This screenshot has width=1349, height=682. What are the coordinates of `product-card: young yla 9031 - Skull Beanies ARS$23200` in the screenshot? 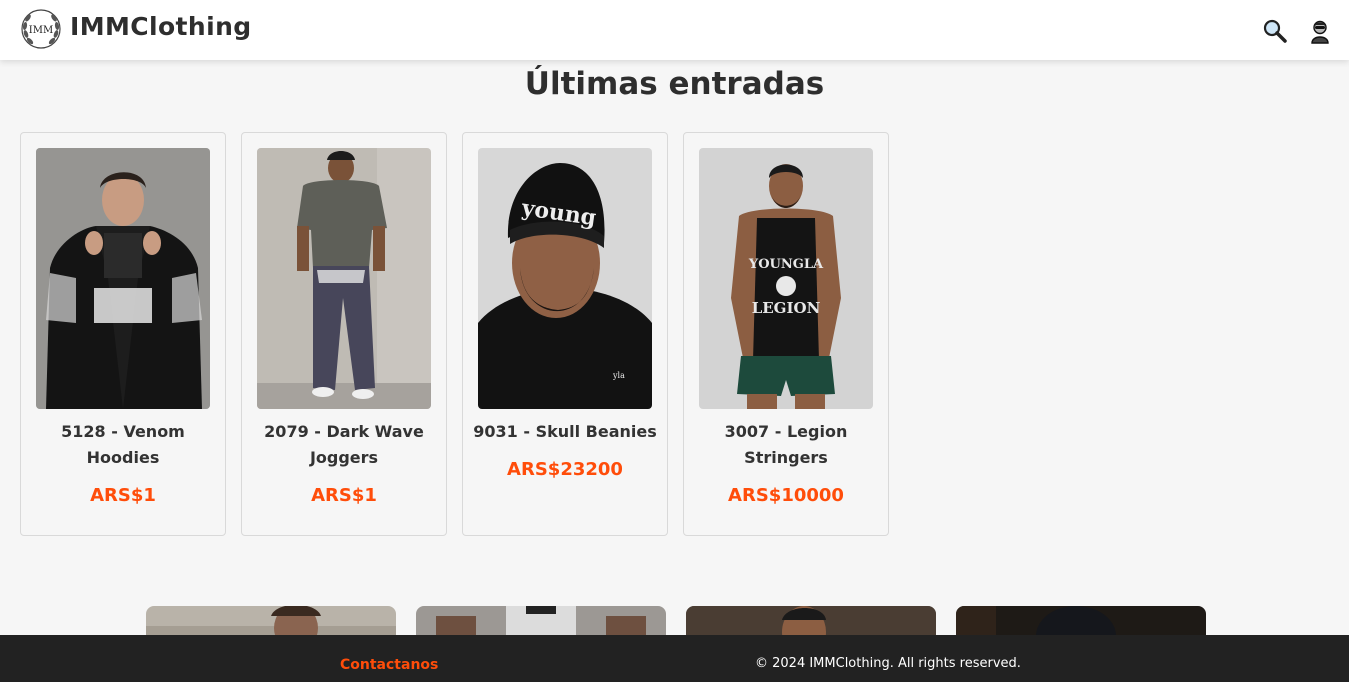 It's located at (565, 334).